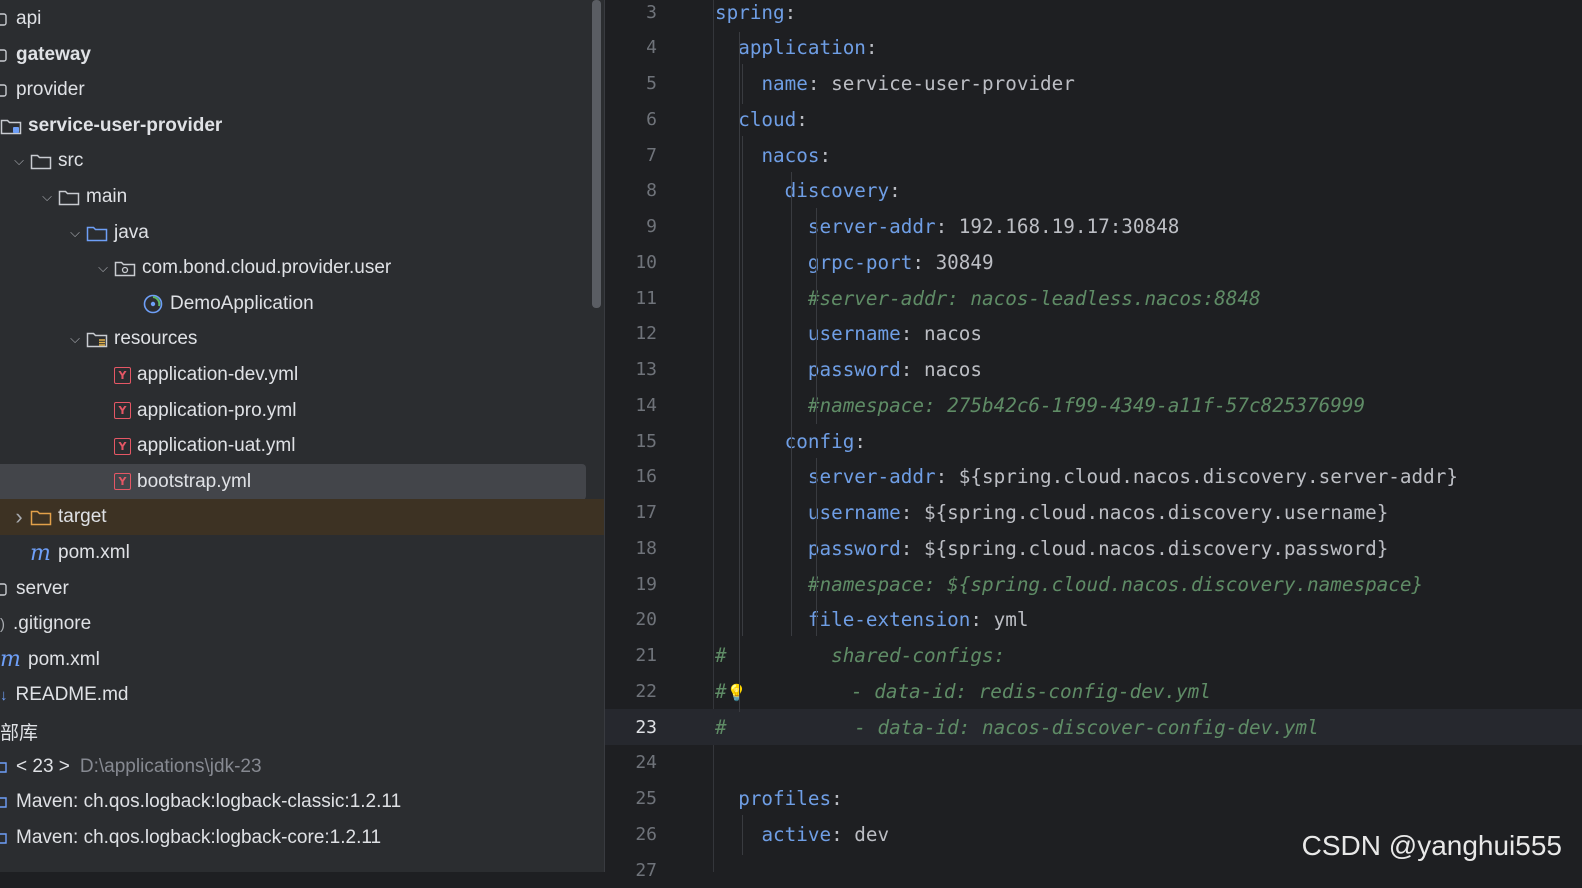  What do you see at coordinates (1093, 620) in the screenshot?
I see `code-line: 20 file-extension: yml` at bounding box center [1093, 620].